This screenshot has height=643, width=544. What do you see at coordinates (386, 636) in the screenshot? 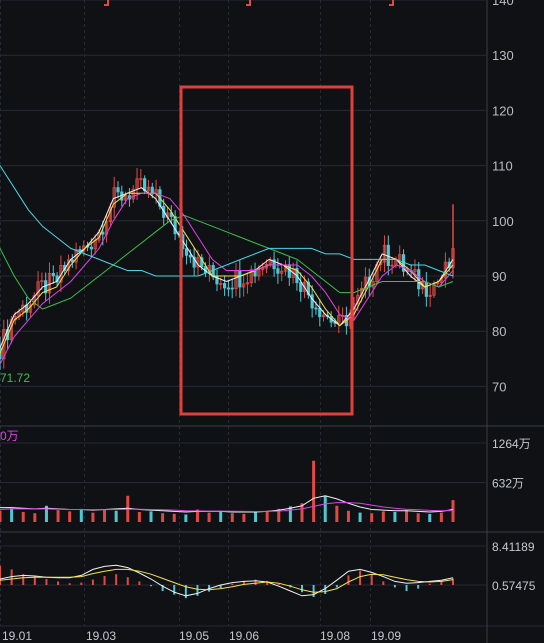
I see `date-tick-label: 19.09` at bounding box center [386, 636].